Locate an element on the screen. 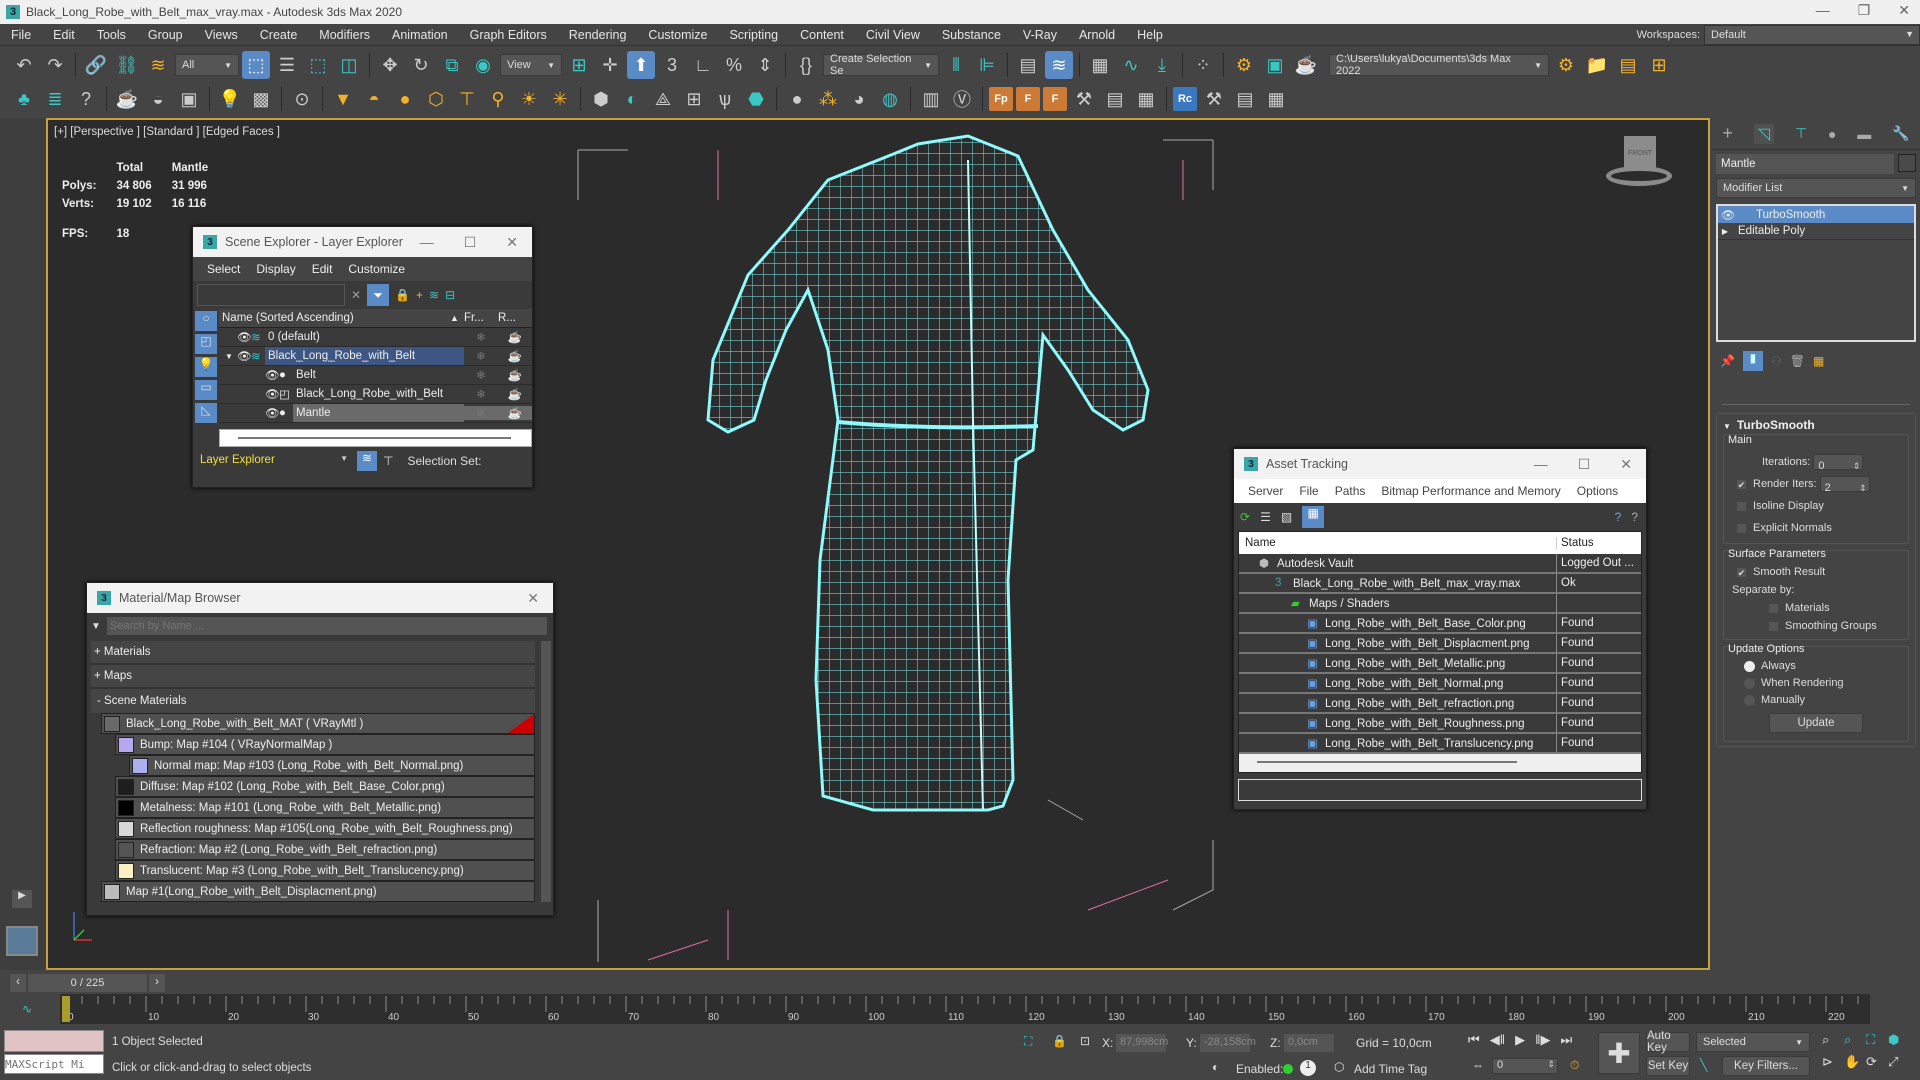  angle-snap-icon: ∟ is located at coordinates (703, 65).